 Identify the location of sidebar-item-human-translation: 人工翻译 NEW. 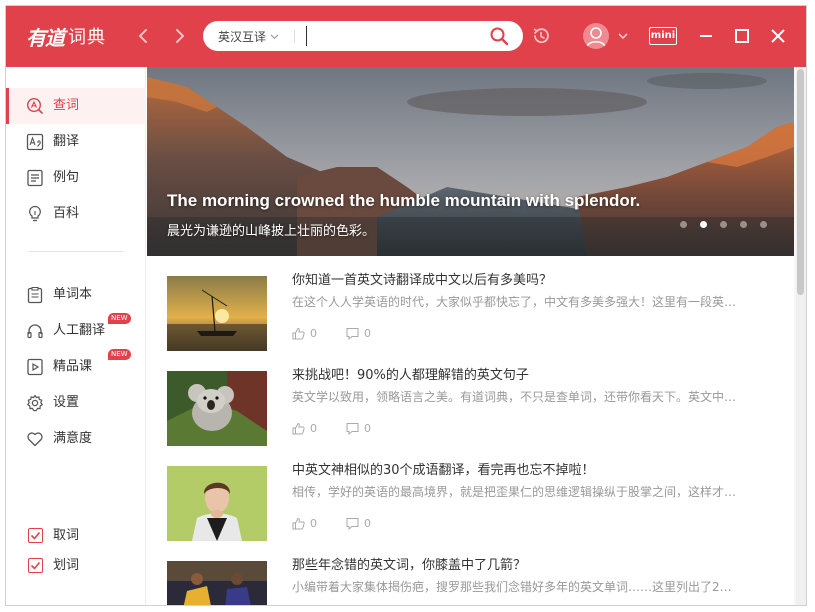
(76, 331).